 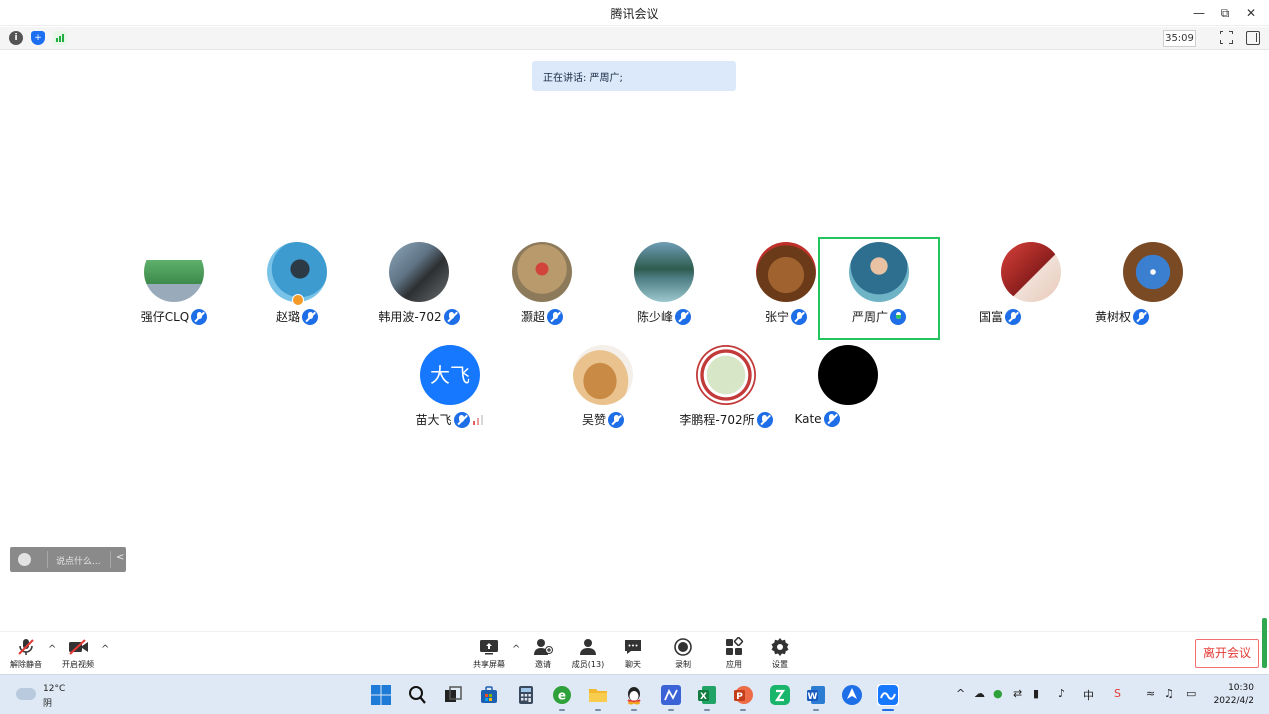 I want to click on tray-overflow-icon: ^, so click(x=960, y=693).